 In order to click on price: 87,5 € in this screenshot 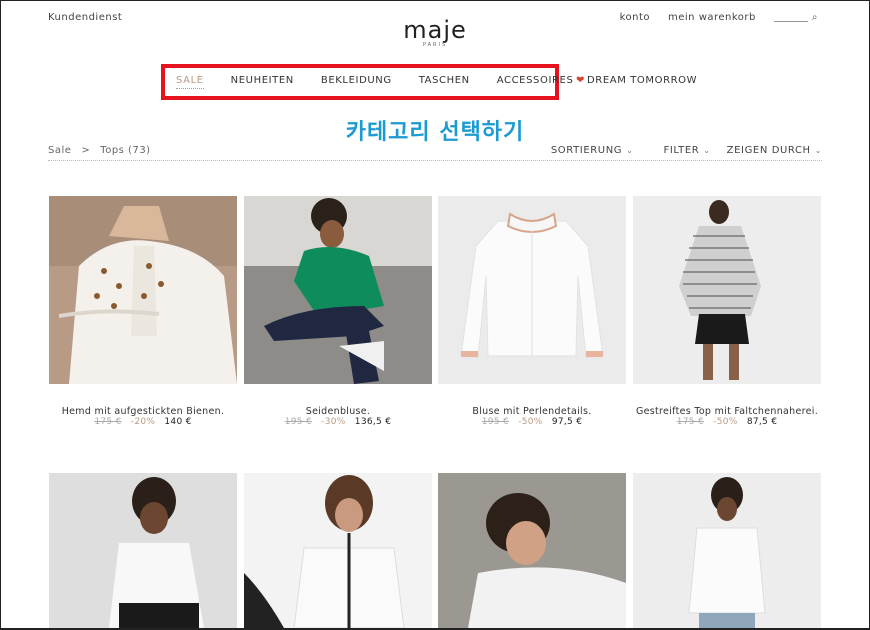, I will do `click(762, 422)`.